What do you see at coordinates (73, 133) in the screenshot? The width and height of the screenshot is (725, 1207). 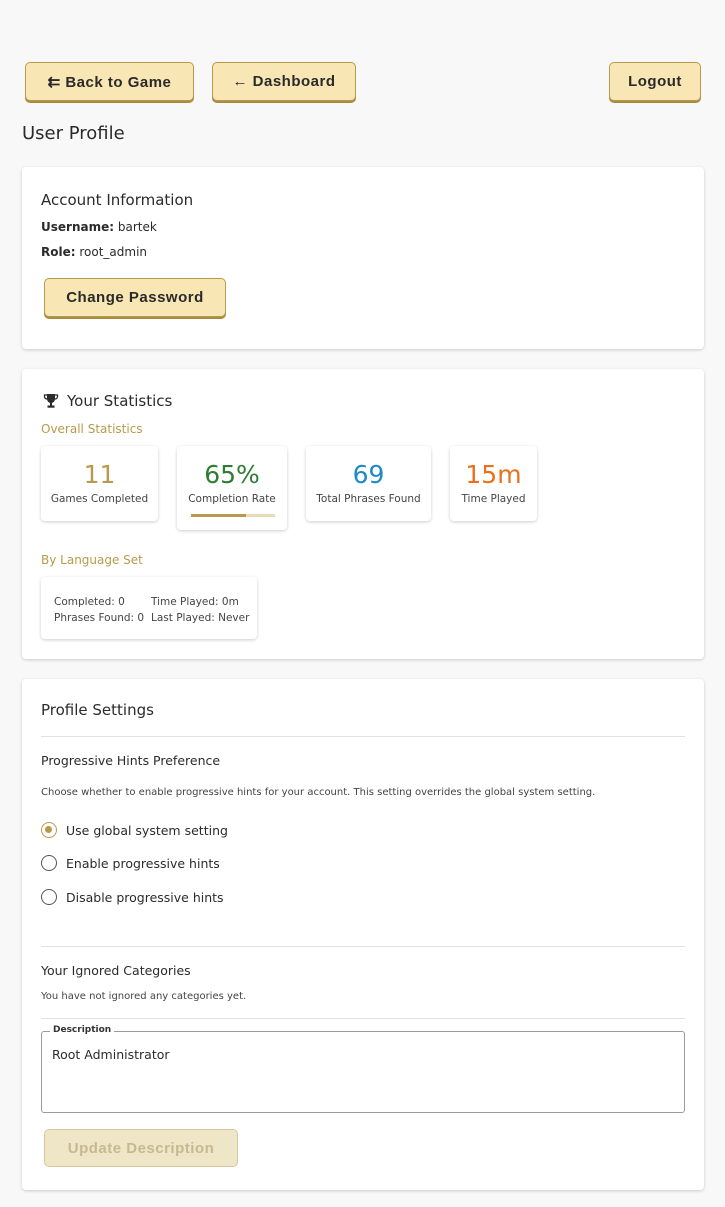 I see `page-title: User Profile` at bounding box center [73, 133].